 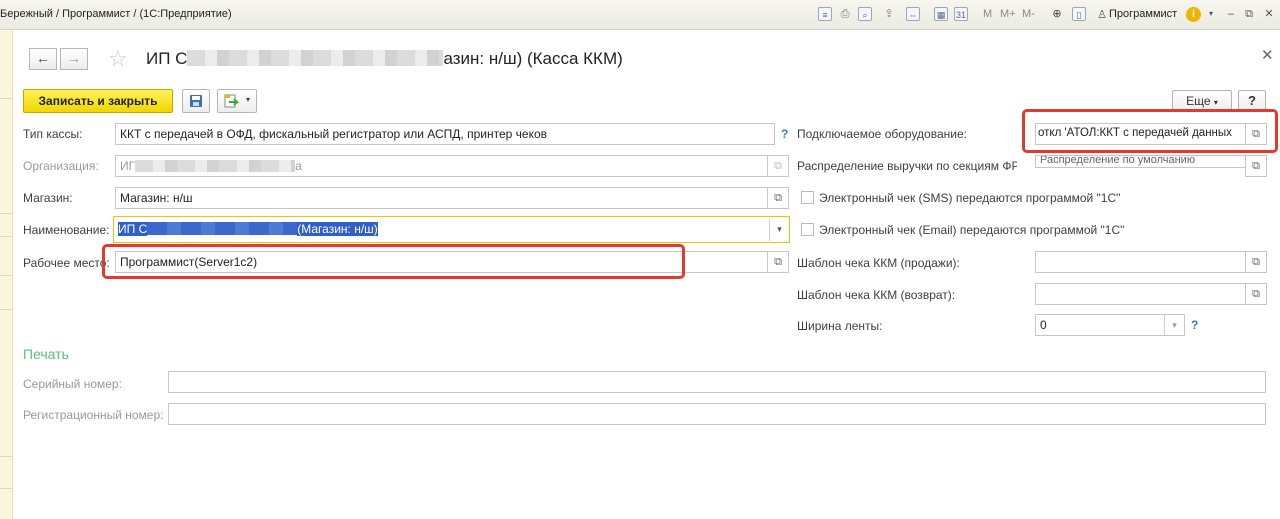 What do you see at coordinates (784, 134) in the screenshot?
I see `cash-type-help-icon: ?` at bounding box center [784, 134].